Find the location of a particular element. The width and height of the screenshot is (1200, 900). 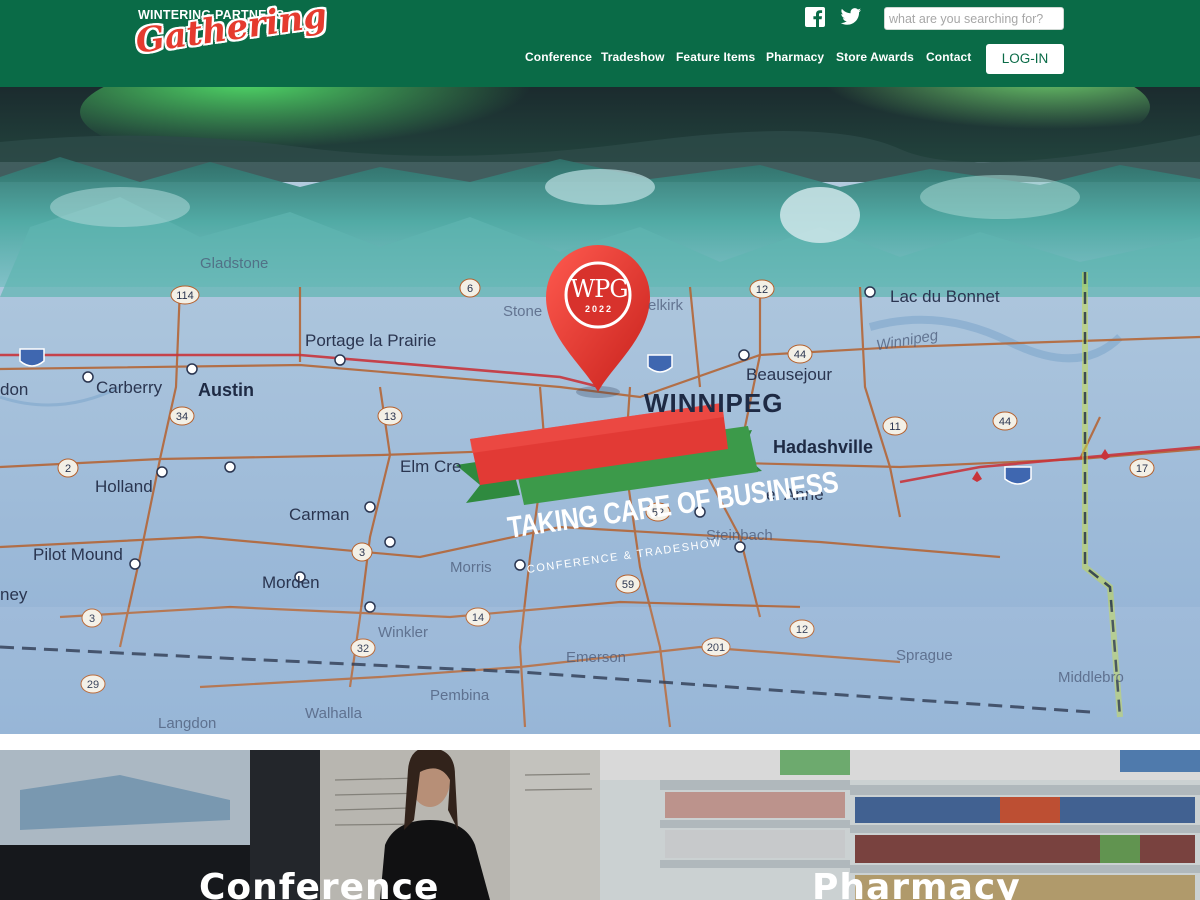

nav-item-store-awards: Store Awards is located at coordinates (875, 57).